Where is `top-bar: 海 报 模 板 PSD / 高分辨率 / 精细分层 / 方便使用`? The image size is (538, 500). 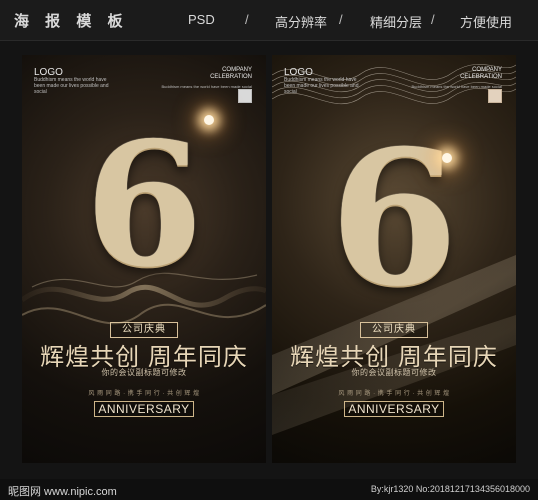 top-bar: 海 报 模 板 PSD / 高分辨率 / 精细分层 / 方便使用 is located at coordinates (269, 20).